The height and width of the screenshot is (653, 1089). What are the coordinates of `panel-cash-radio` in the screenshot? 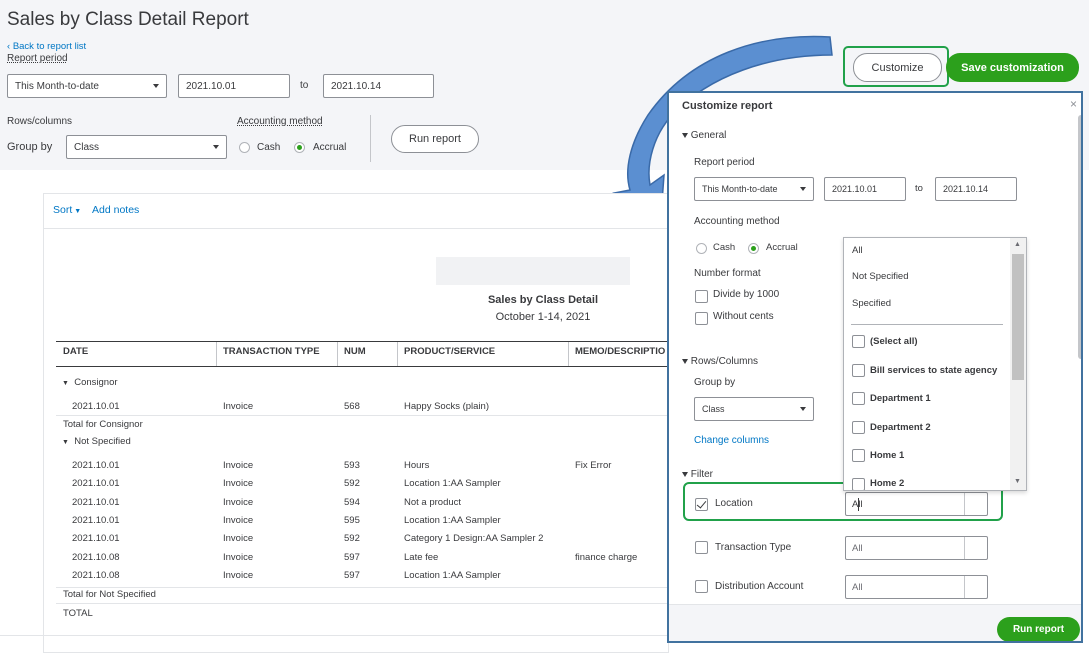 It's located at (701, 250).